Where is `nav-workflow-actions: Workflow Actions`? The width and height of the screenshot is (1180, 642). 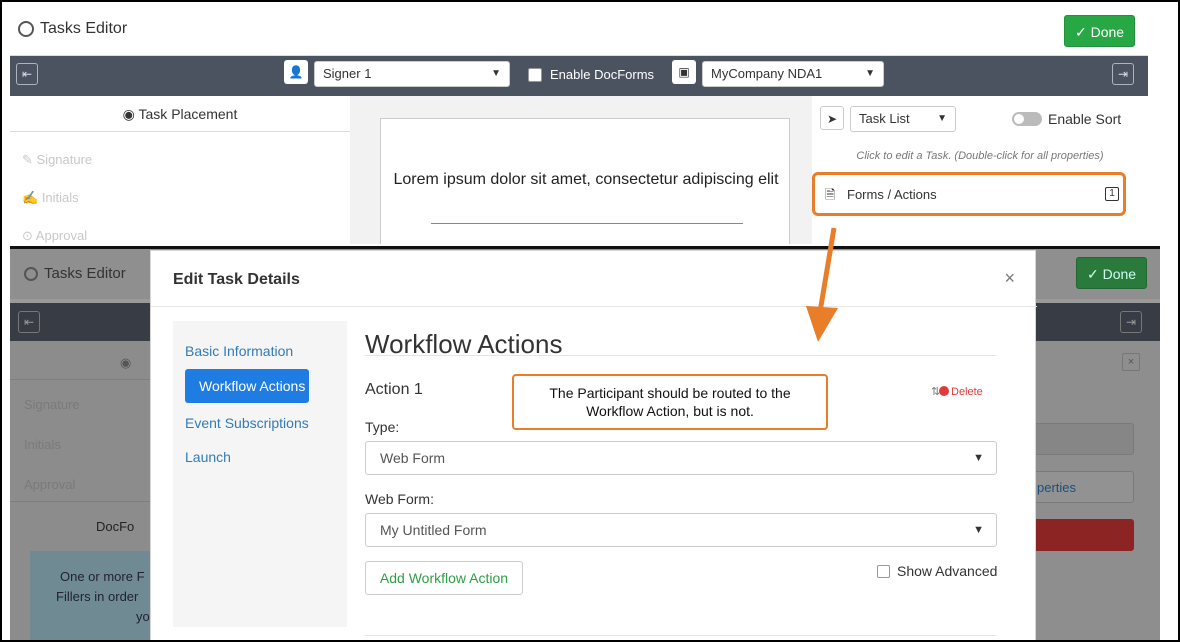 nav-workflow-actions: Workflow Actions is located at coordinates (247, 386).